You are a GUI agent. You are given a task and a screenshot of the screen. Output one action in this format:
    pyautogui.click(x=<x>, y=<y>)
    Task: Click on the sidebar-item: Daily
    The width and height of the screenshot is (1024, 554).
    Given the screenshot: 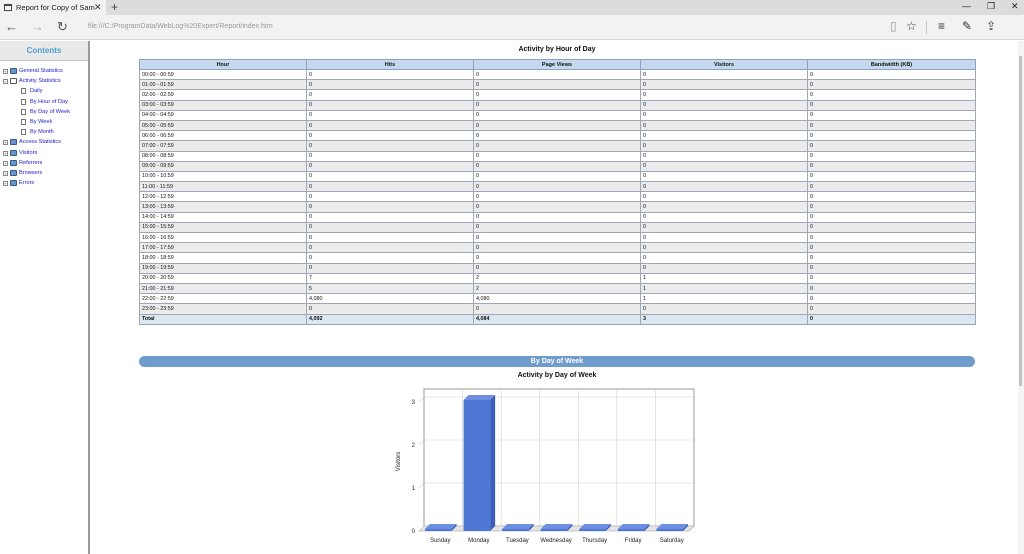 What is the action you would take?
    pyautogui.click(x=44, y=92)
    